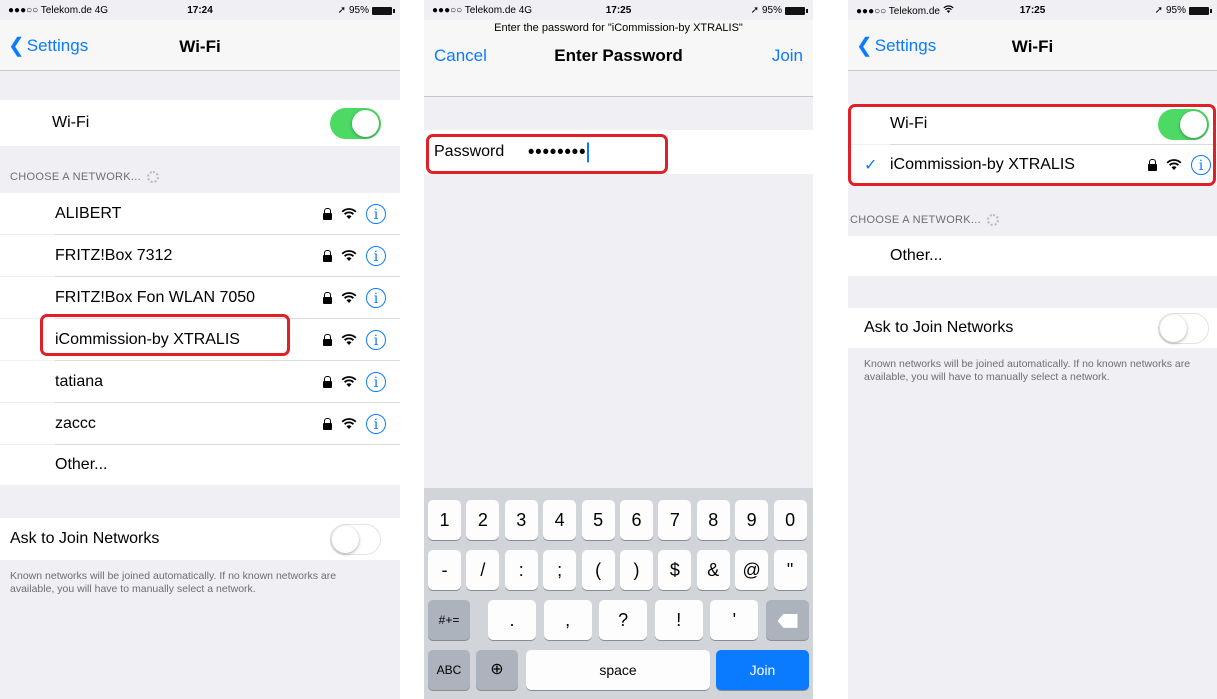 The height and width of the screenshot is (699, 1217). Describe the element at coordinates (1032, 165) in the screenshot. I see `connected-network-row: ✓ iCommission-by XTRALIS i` at that location.